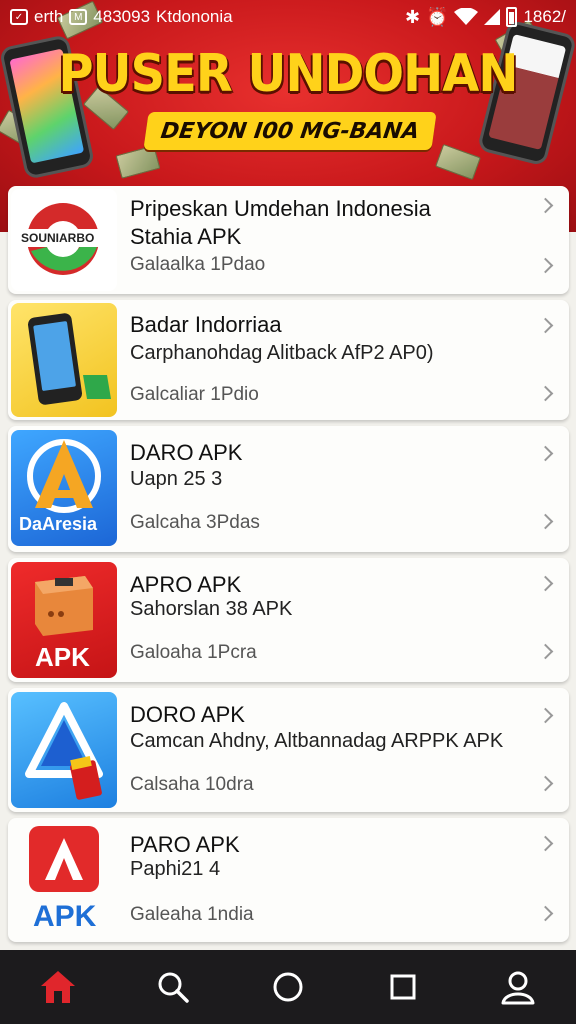 The width and height of the screenshot is (576, 1024). Describe the element at coordinates (288, 17) in the screenshot. I see `status-bar: ✓ erth M 483093 Ktdononia ✱ ⏰ 1862/` at that location.